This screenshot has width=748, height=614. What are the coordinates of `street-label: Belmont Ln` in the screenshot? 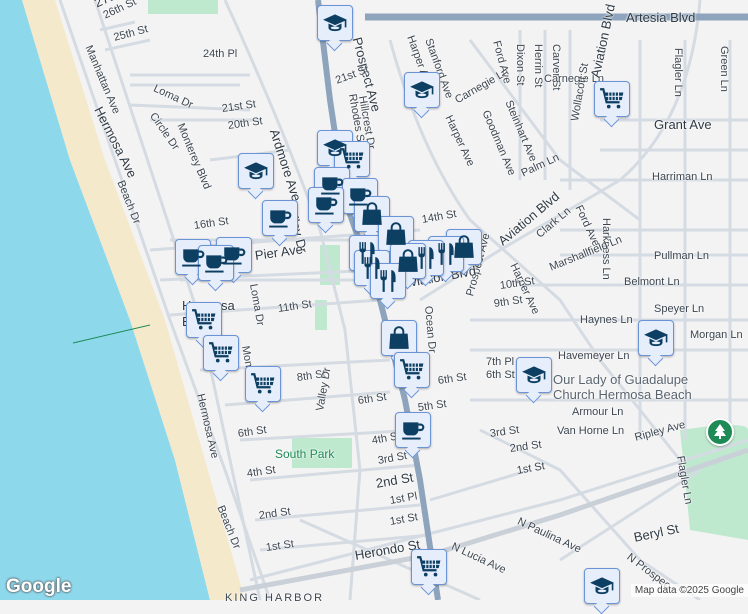 It's located at (652, 282).